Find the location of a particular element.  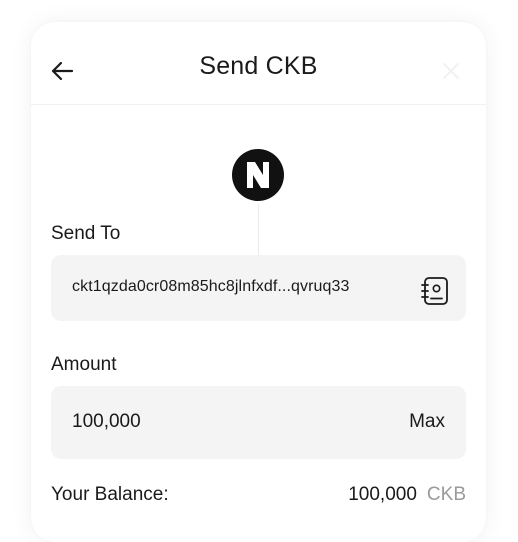

amount-label: Amount is located at coordinates (84, 364).